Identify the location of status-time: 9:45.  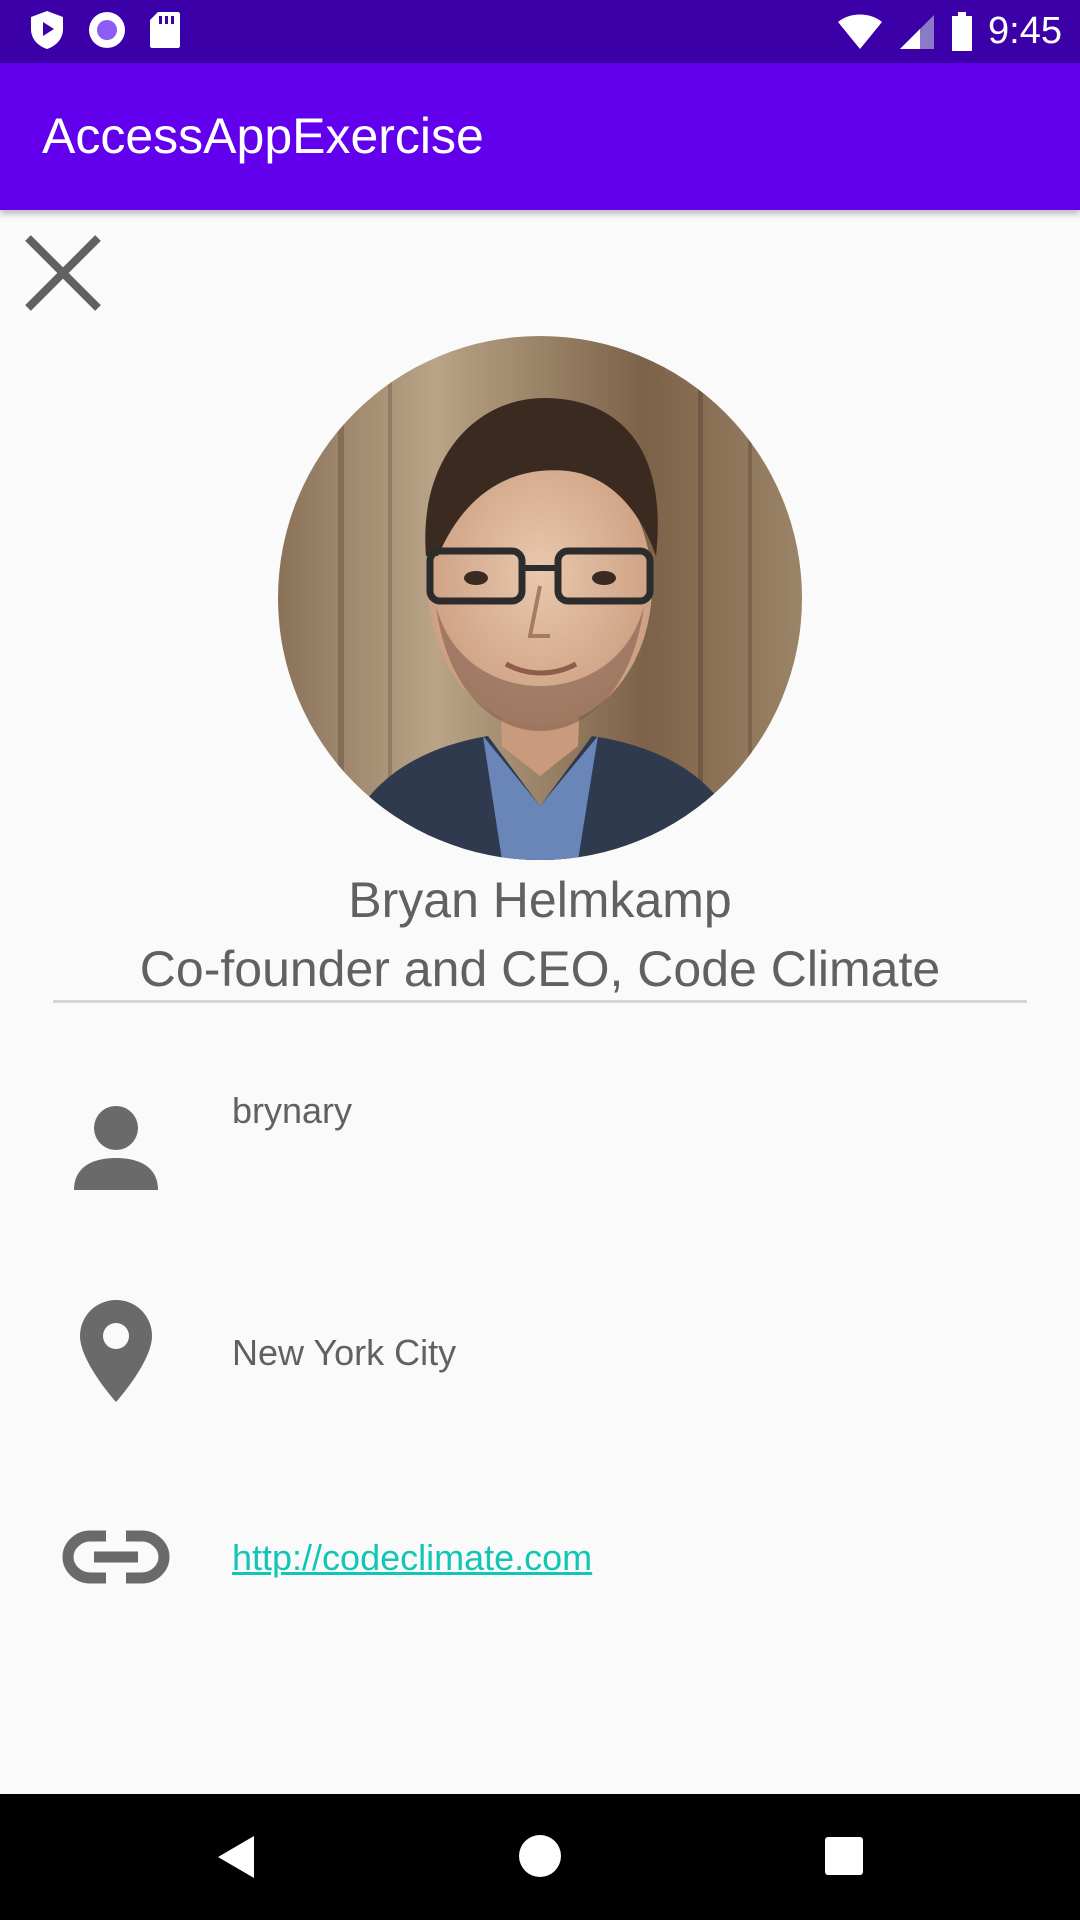
(1025, 31).